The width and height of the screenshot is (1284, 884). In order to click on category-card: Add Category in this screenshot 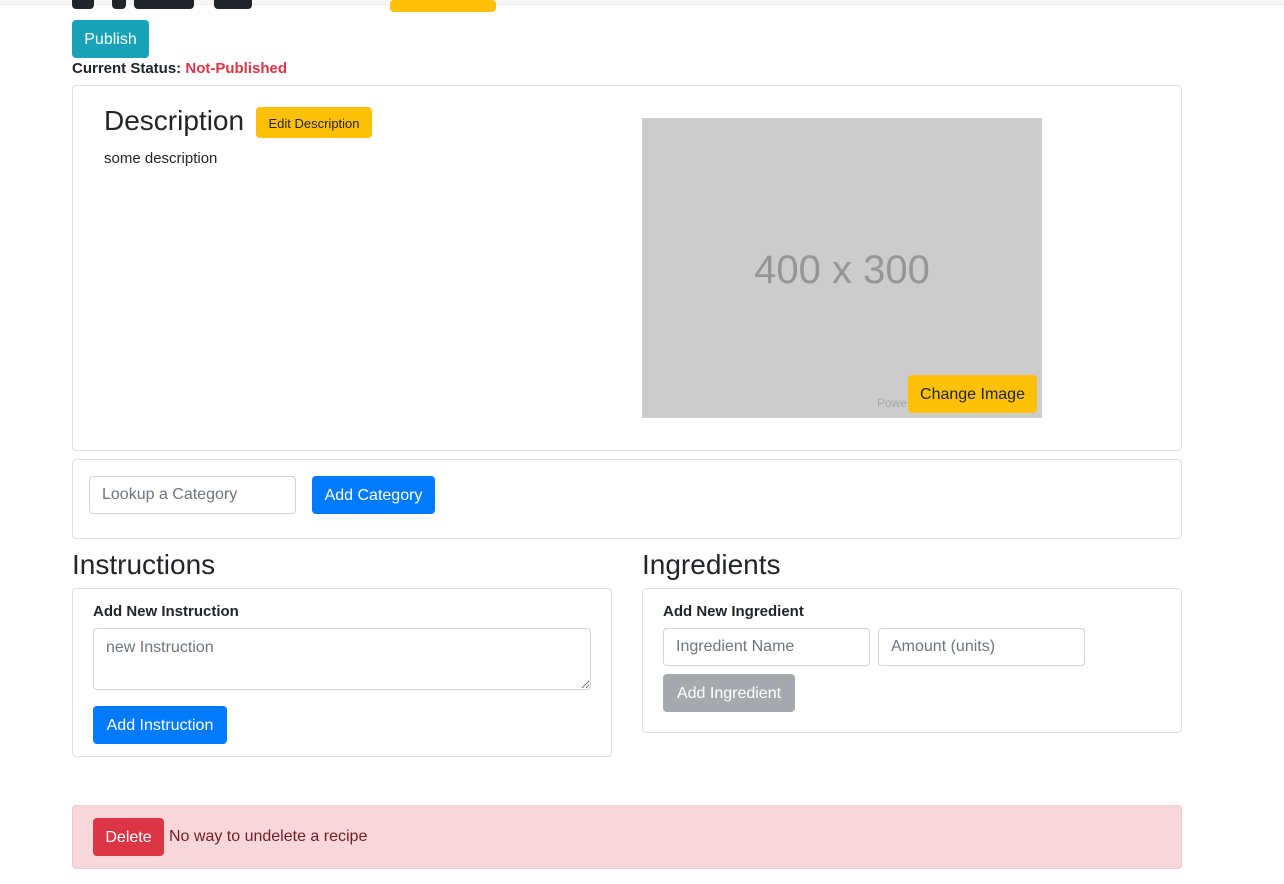, I will do `click(627, 499)`.